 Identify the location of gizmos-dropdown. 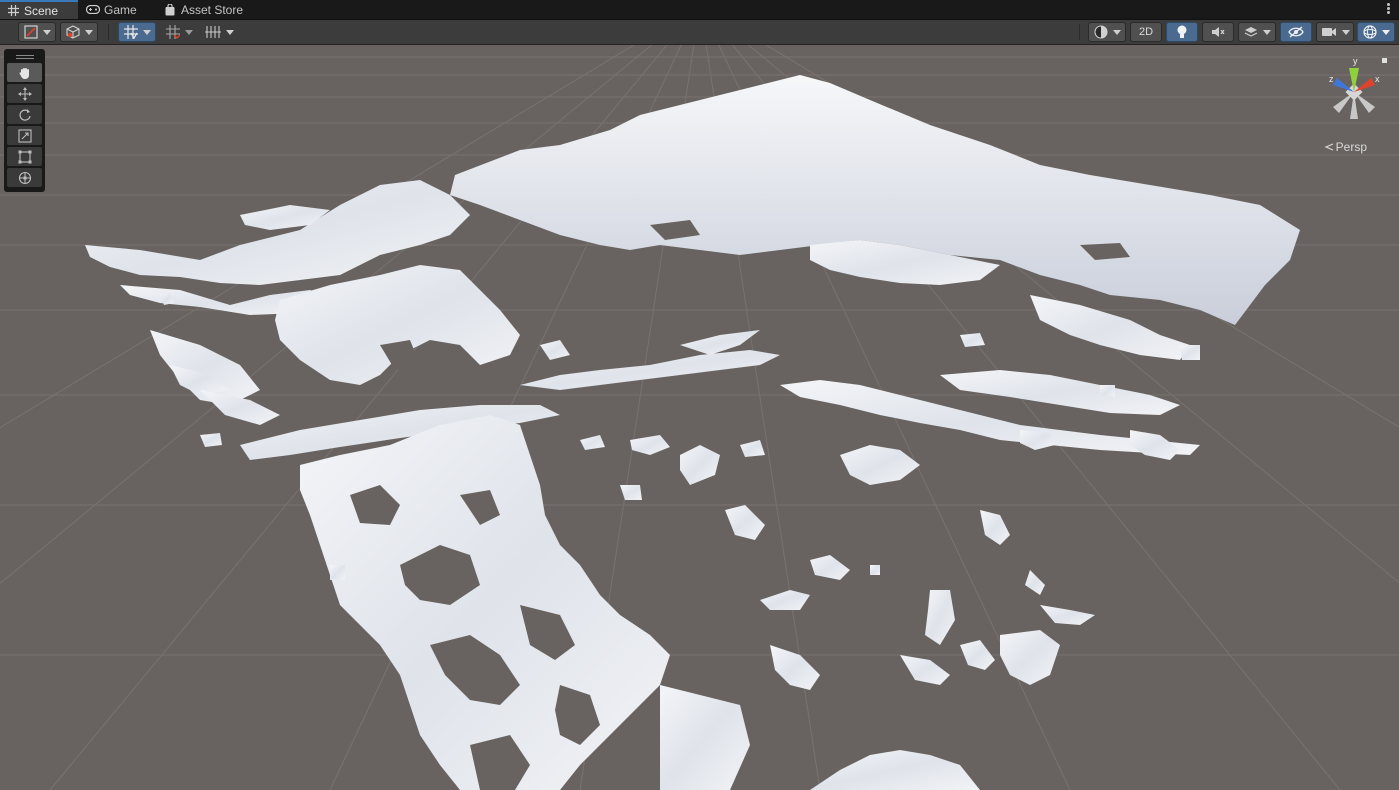
(1376, 32).